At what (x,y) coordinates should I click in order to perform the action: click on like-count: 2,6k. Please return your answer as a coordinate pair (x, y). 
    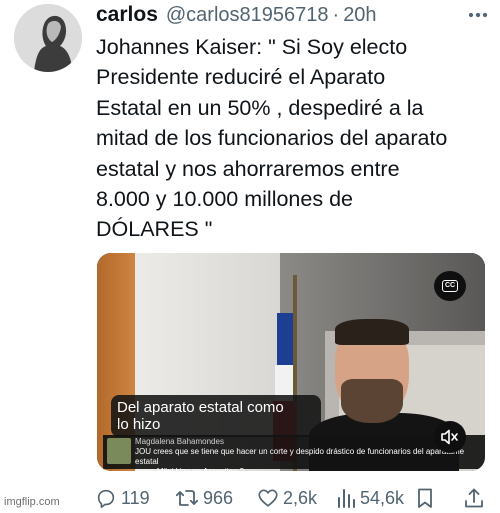
    Looking at the image, I should click on (300, 497).